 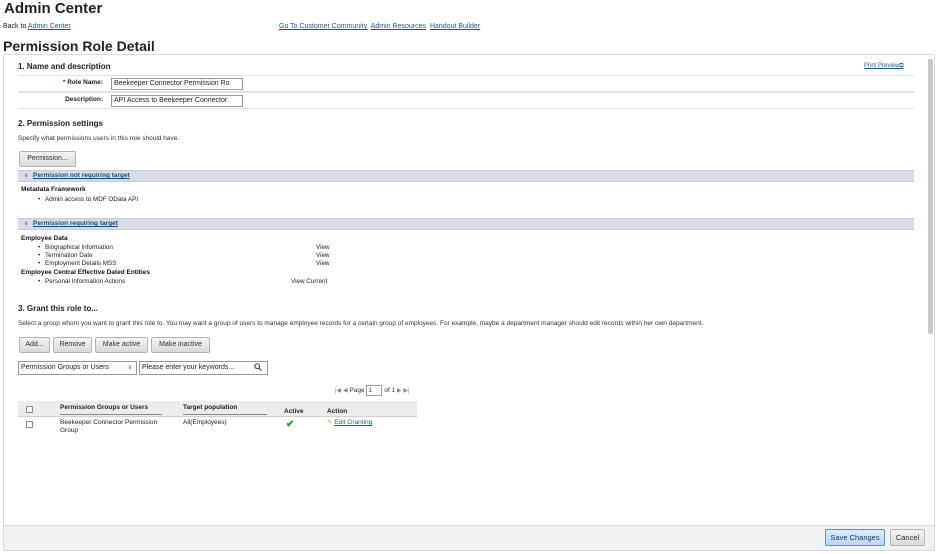 What do you see at coordinates (357, 391) in the screenshot?
I see `page-label: Page` at bounding box center [357, 391].